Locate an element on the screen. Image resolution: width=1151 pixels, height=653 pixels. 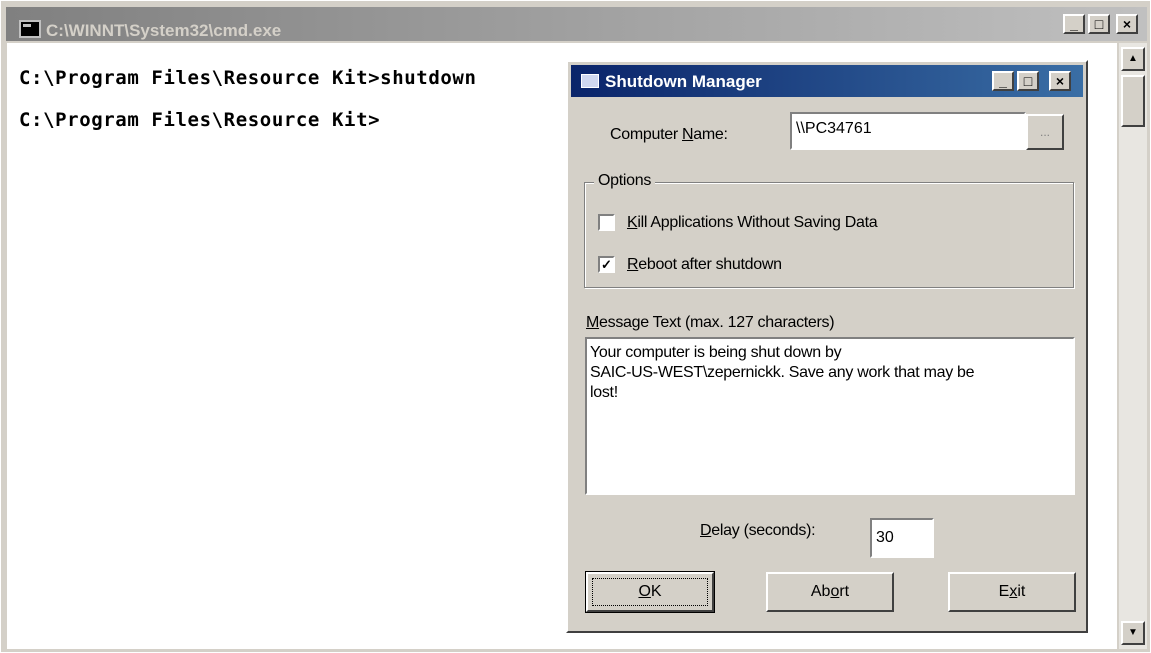
console-icon is located at coordinates (30, 29).